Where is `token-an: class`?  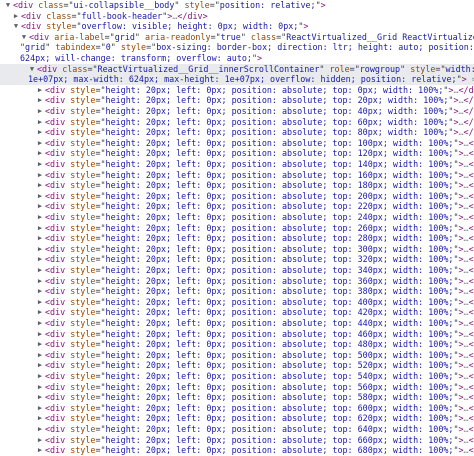 token-an: class is located at coordinates (58, 16).